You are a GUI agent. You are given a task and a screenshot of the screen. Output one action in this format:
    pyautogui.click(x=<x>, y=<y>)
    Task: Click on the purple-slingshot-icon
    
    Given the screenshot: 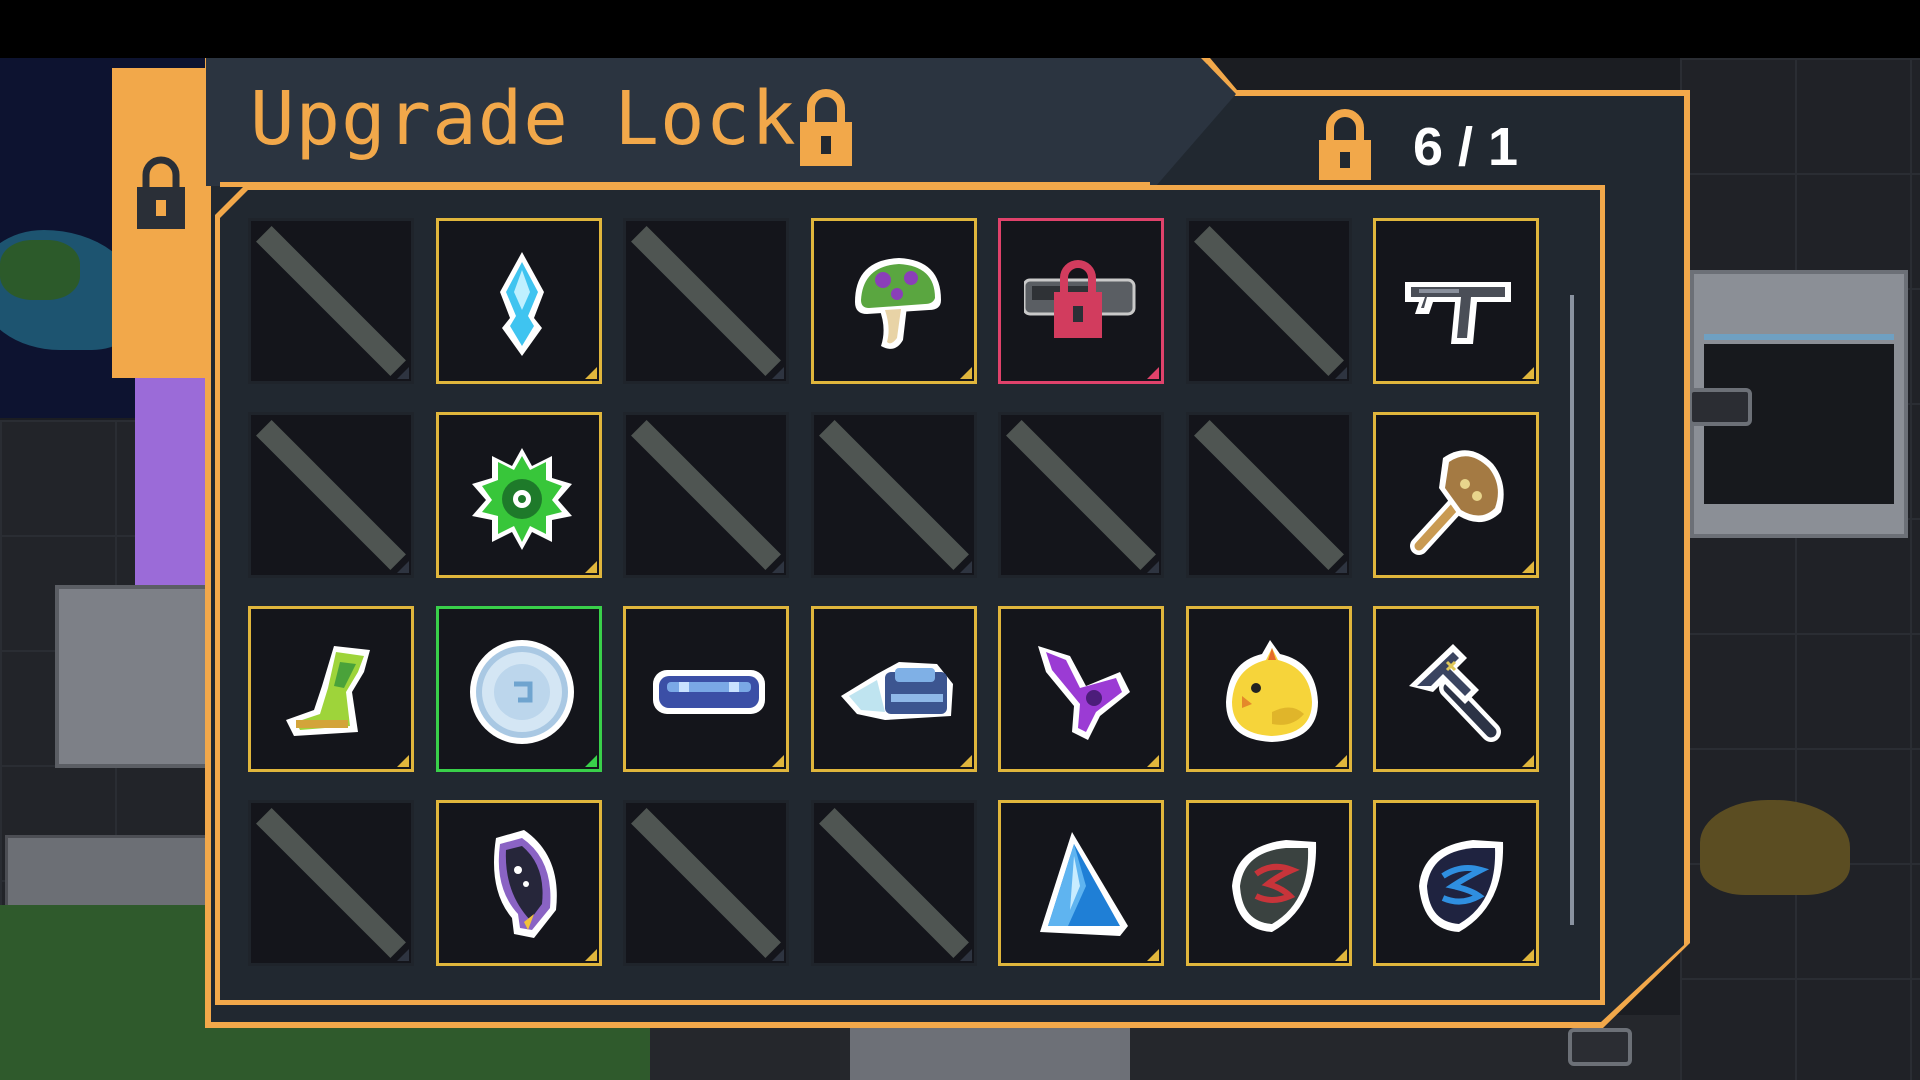 What is the action you would take?
    pyautogui.click(x=1084, y=693)
    